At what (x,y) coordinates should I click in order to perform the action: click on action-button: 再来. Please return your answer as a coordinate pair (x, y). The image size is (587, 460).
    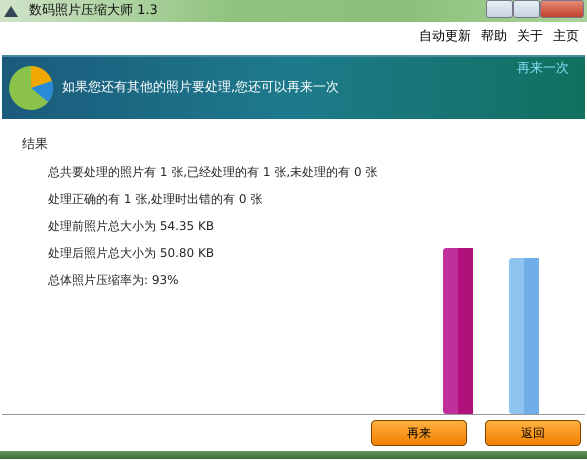
    Looking at the image, I should click on (419, 433).